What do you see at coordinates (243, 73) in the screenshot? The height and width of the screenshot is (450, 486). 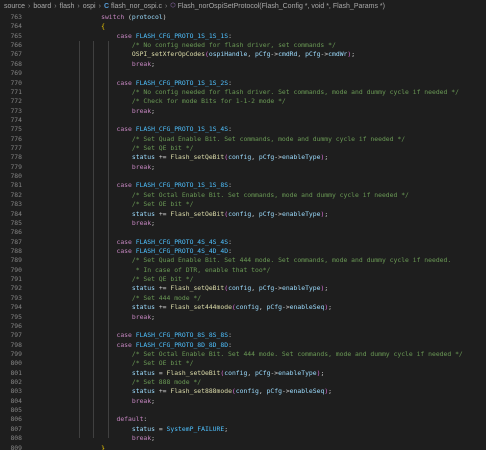 I see `code-line: 769` at bounding box center [243, 73].